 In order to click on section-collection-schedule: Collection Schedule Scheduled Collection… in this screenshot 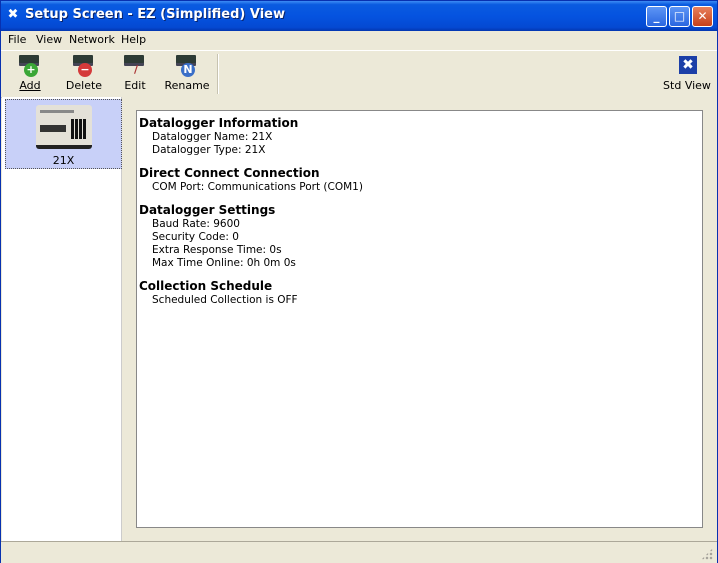, I will do `click(420, 293)`.